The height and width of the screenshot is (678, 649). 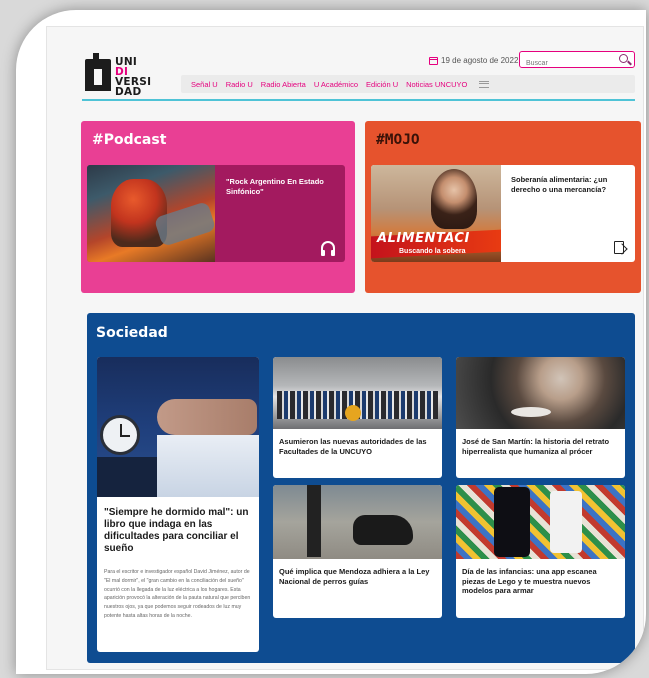 What do you see at coordinates (178, 427) in the screenshot?
I see `featured-article-image` at bounding box center [178, 427].